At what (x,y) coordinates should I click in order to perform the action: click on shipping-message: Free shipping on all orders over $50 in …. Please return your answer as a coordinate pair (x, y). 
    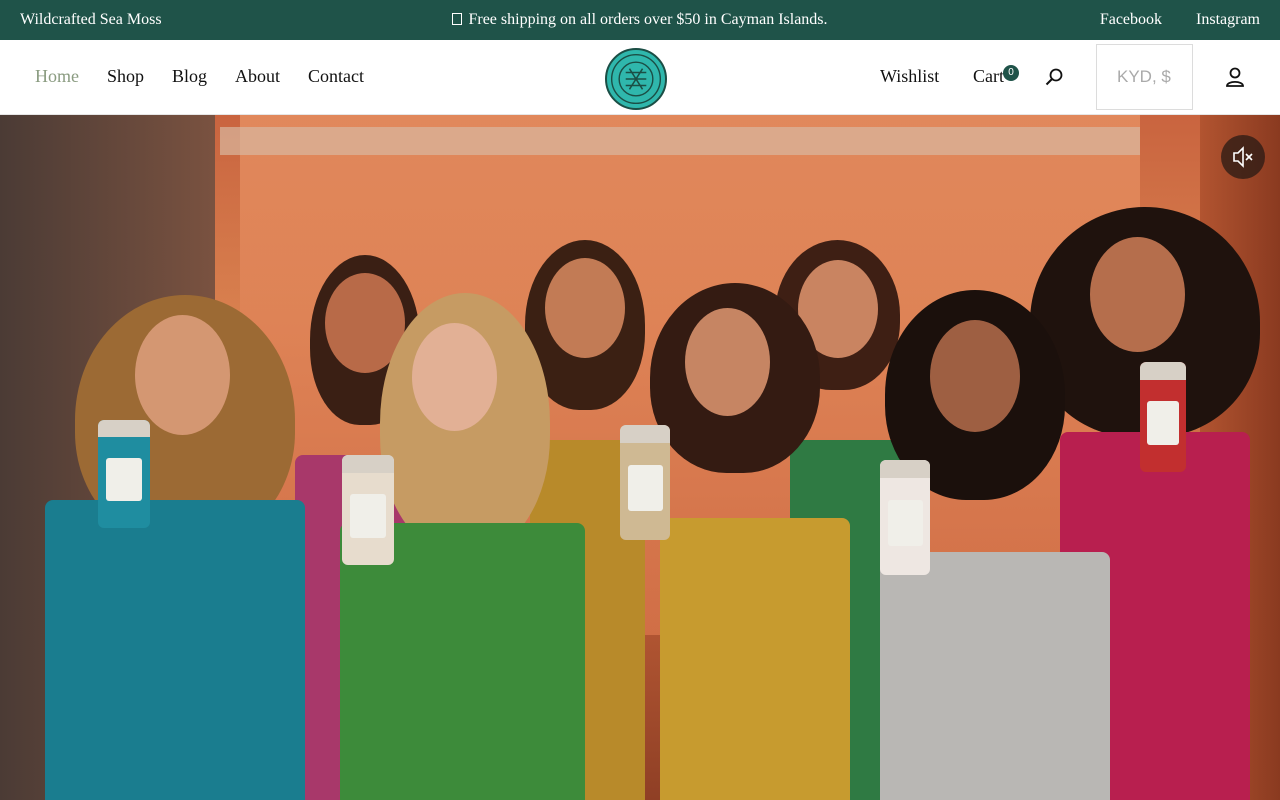
    Looking at the image, I should click on (648, 19).